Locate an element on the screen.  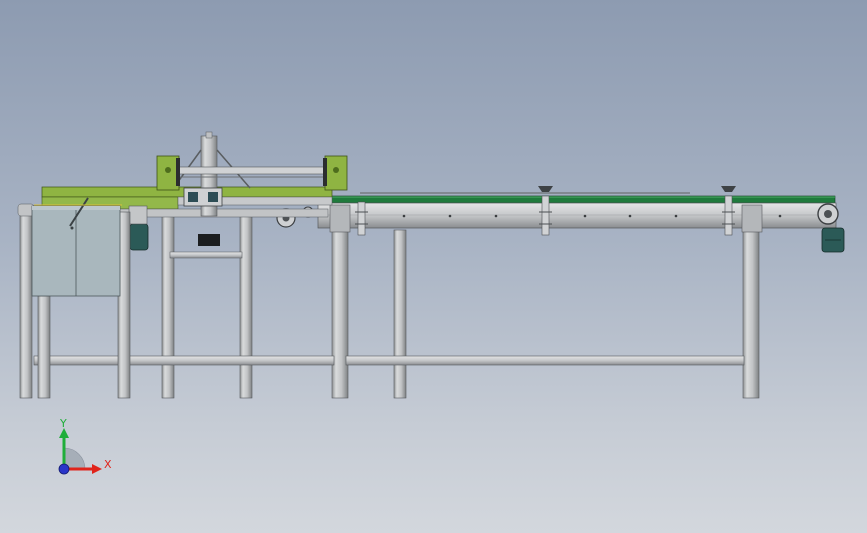
infeed-unit is located at coordinates (74, 298).